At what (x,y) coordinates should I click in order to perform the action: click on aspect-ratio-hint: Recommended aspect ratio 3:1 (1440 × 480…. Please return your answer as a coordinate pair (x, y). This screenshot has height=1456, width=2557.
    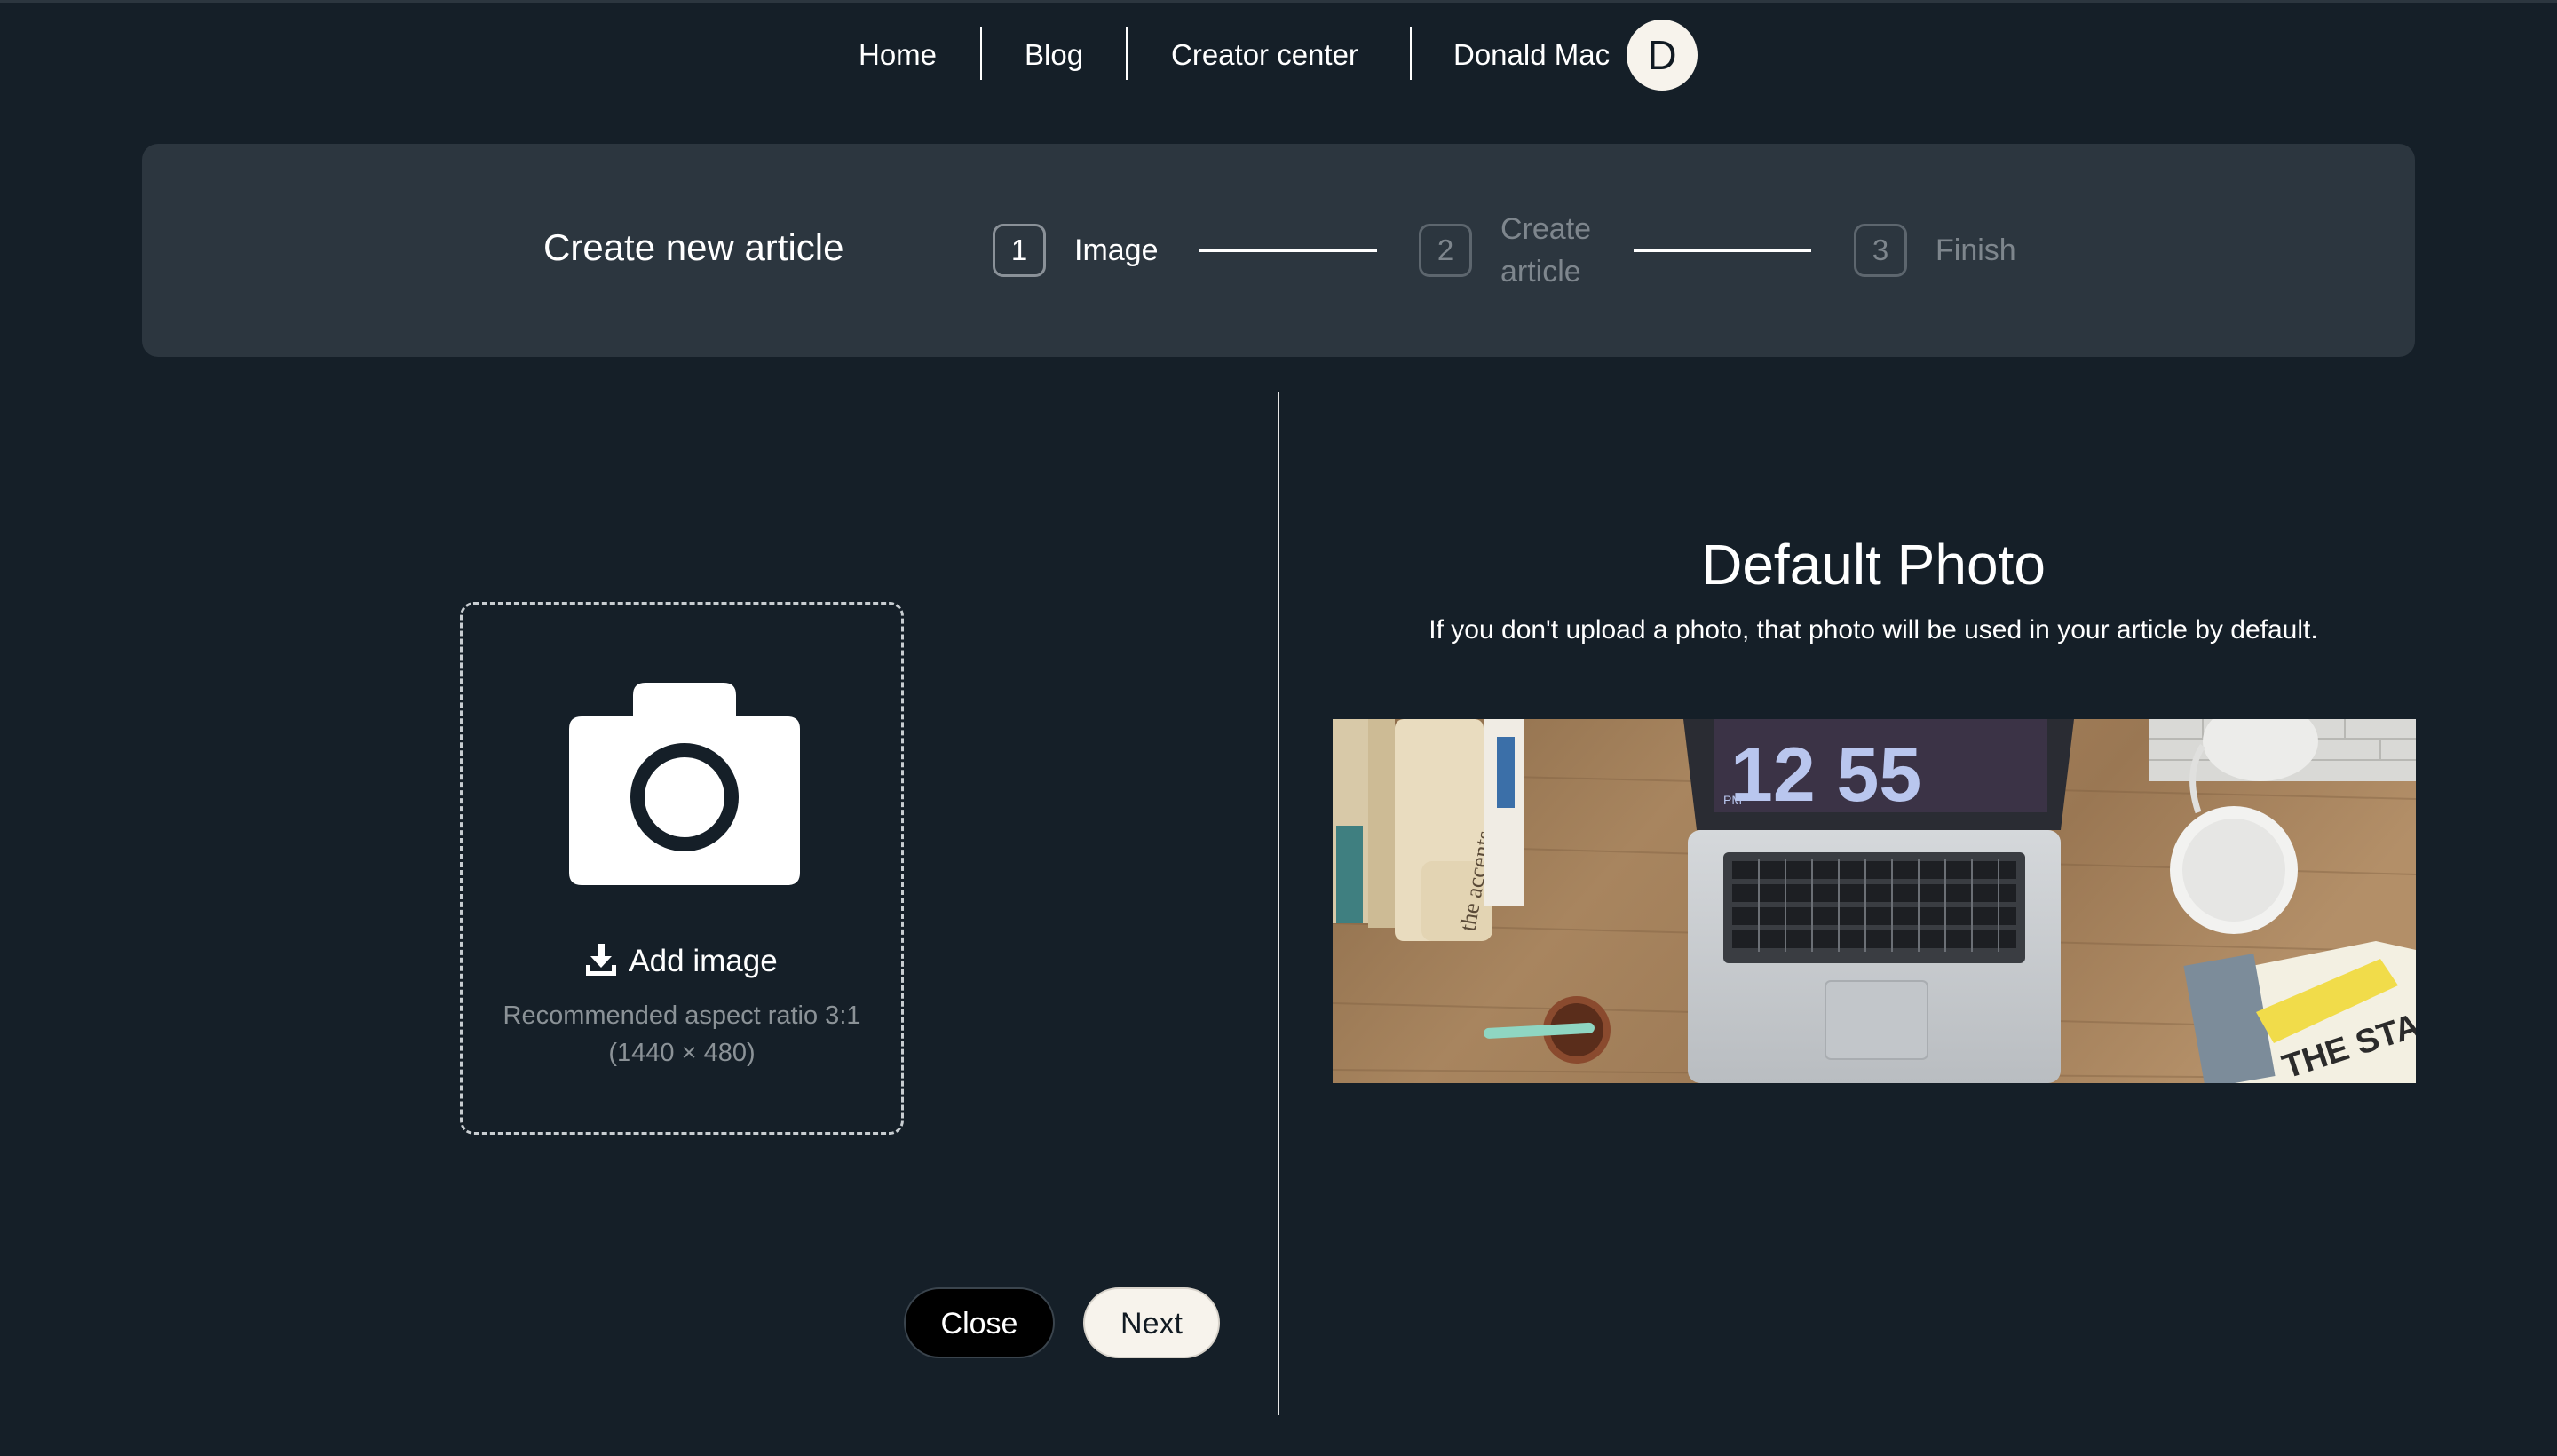
    Looking at the image, I should click on (682, 1034).